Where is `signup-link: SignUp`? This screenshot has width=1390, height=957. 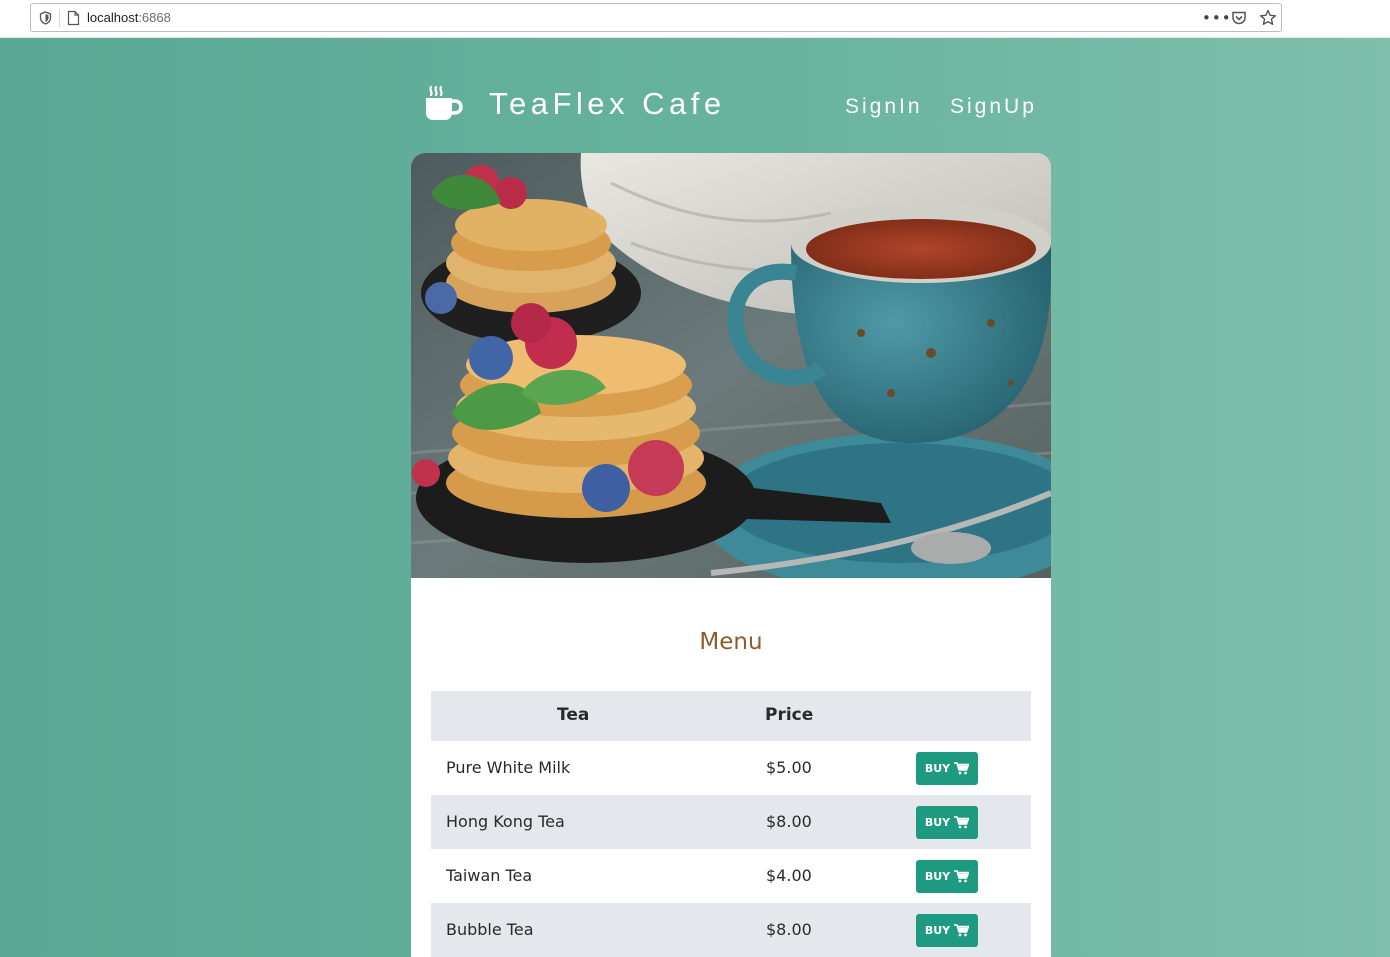 signup-link: SignUp is located at coordinates (993, 107).